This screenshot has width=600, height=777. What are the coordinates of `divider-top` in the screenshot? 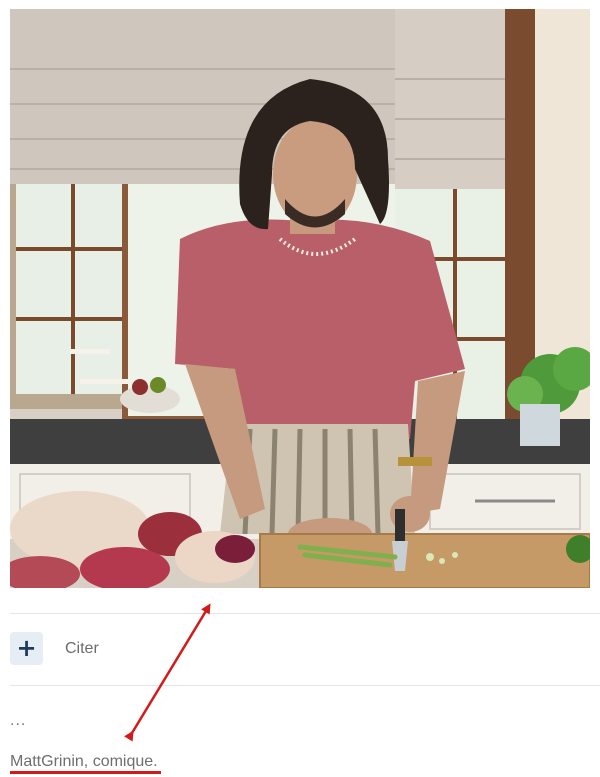 It's located at (305, 613).